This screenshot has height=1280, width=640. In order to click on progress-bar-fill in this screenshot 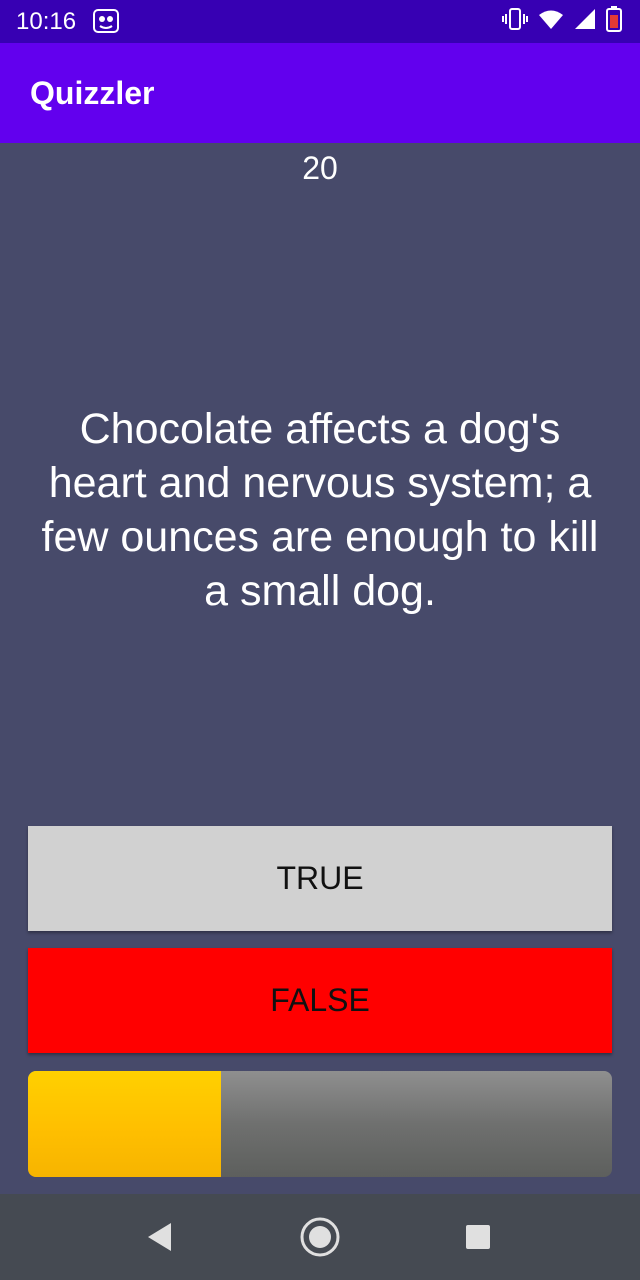, I will do `click(124, 1124)`.